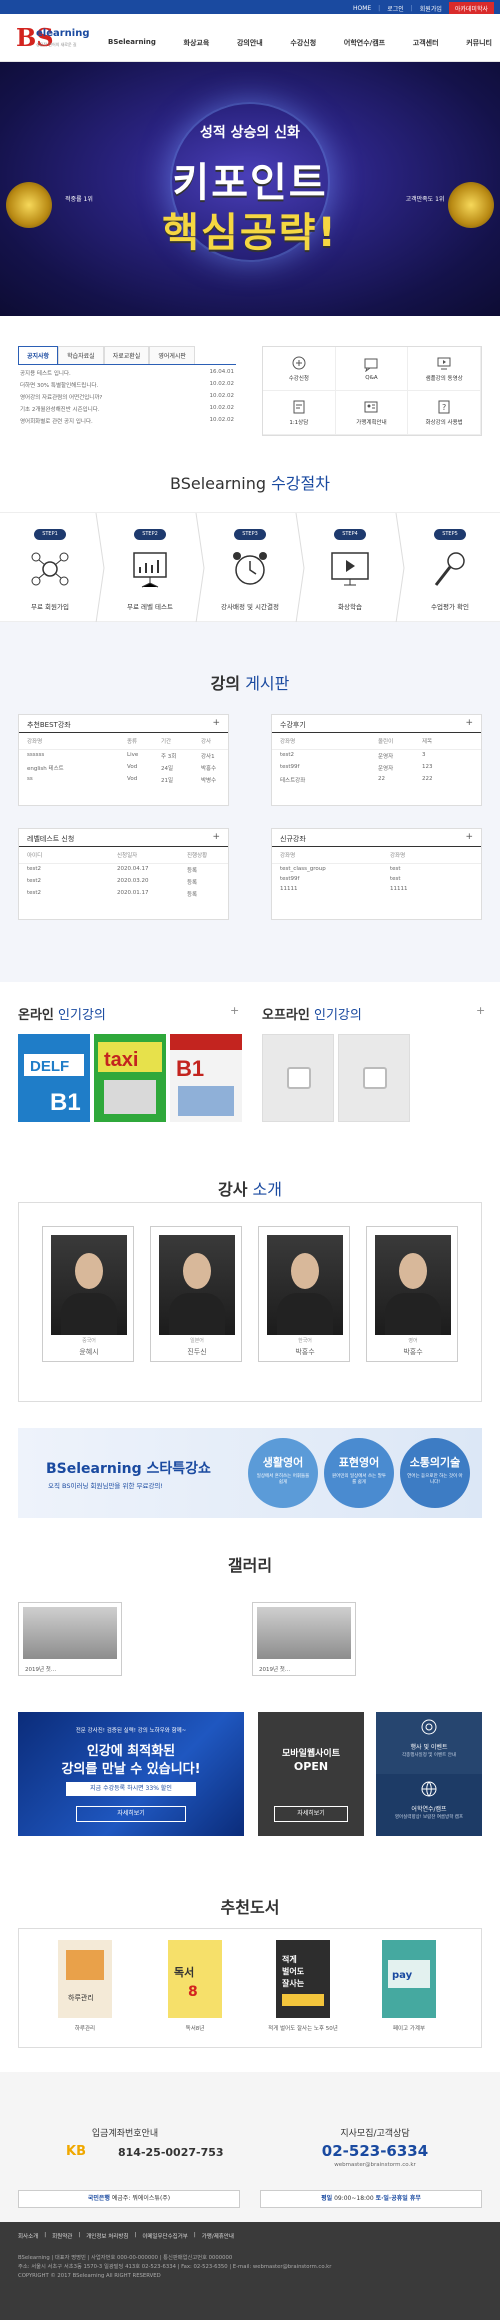  What do you see at coordinates (88, 1294) in the screenshot?
I see `teacher-card: 중국어 윤혜시` at bounding box center [88, 1294].